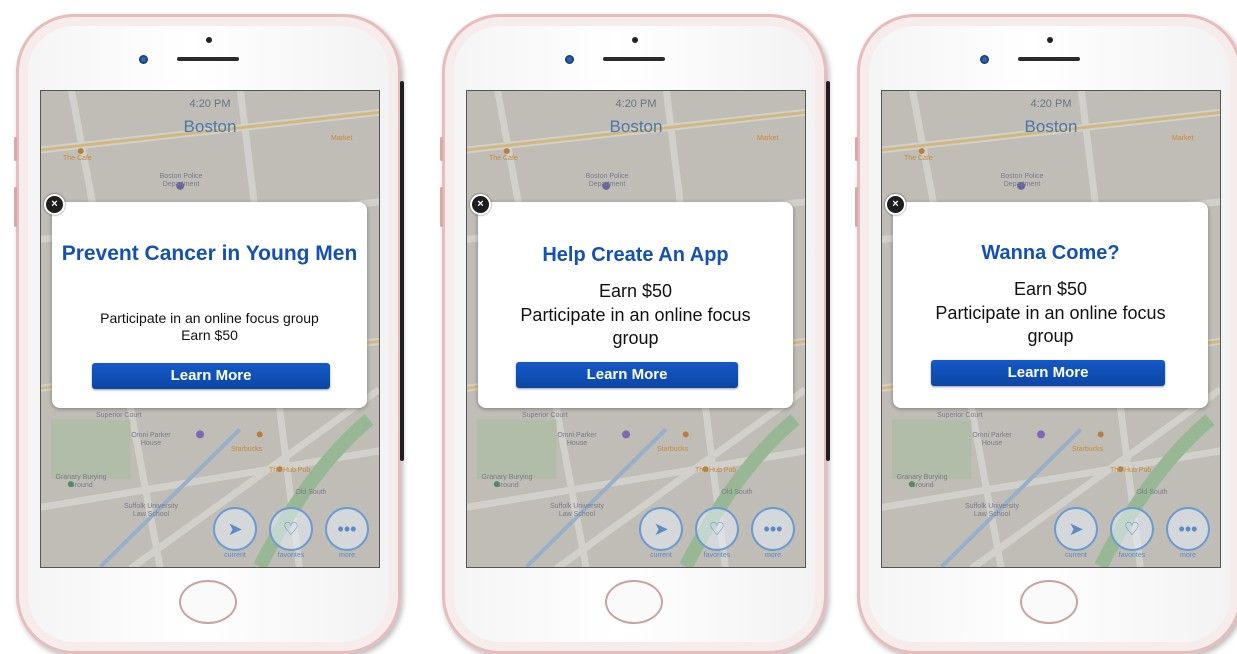 The image size is (1237, 654). What do you see at coordinates (635, 255) in the screenshot?
I see `popup-headline: Help Create An App` at bounding box center [635, 255].